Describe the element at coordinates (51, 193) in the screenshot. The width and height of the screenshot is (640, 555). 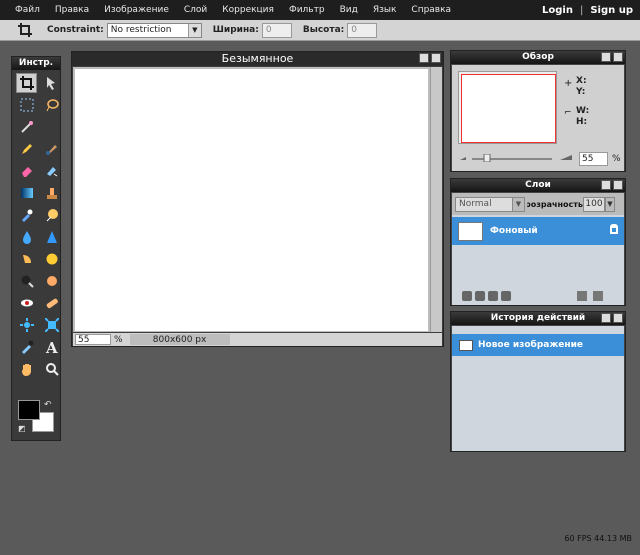
I see `stamp-icon` at that location.